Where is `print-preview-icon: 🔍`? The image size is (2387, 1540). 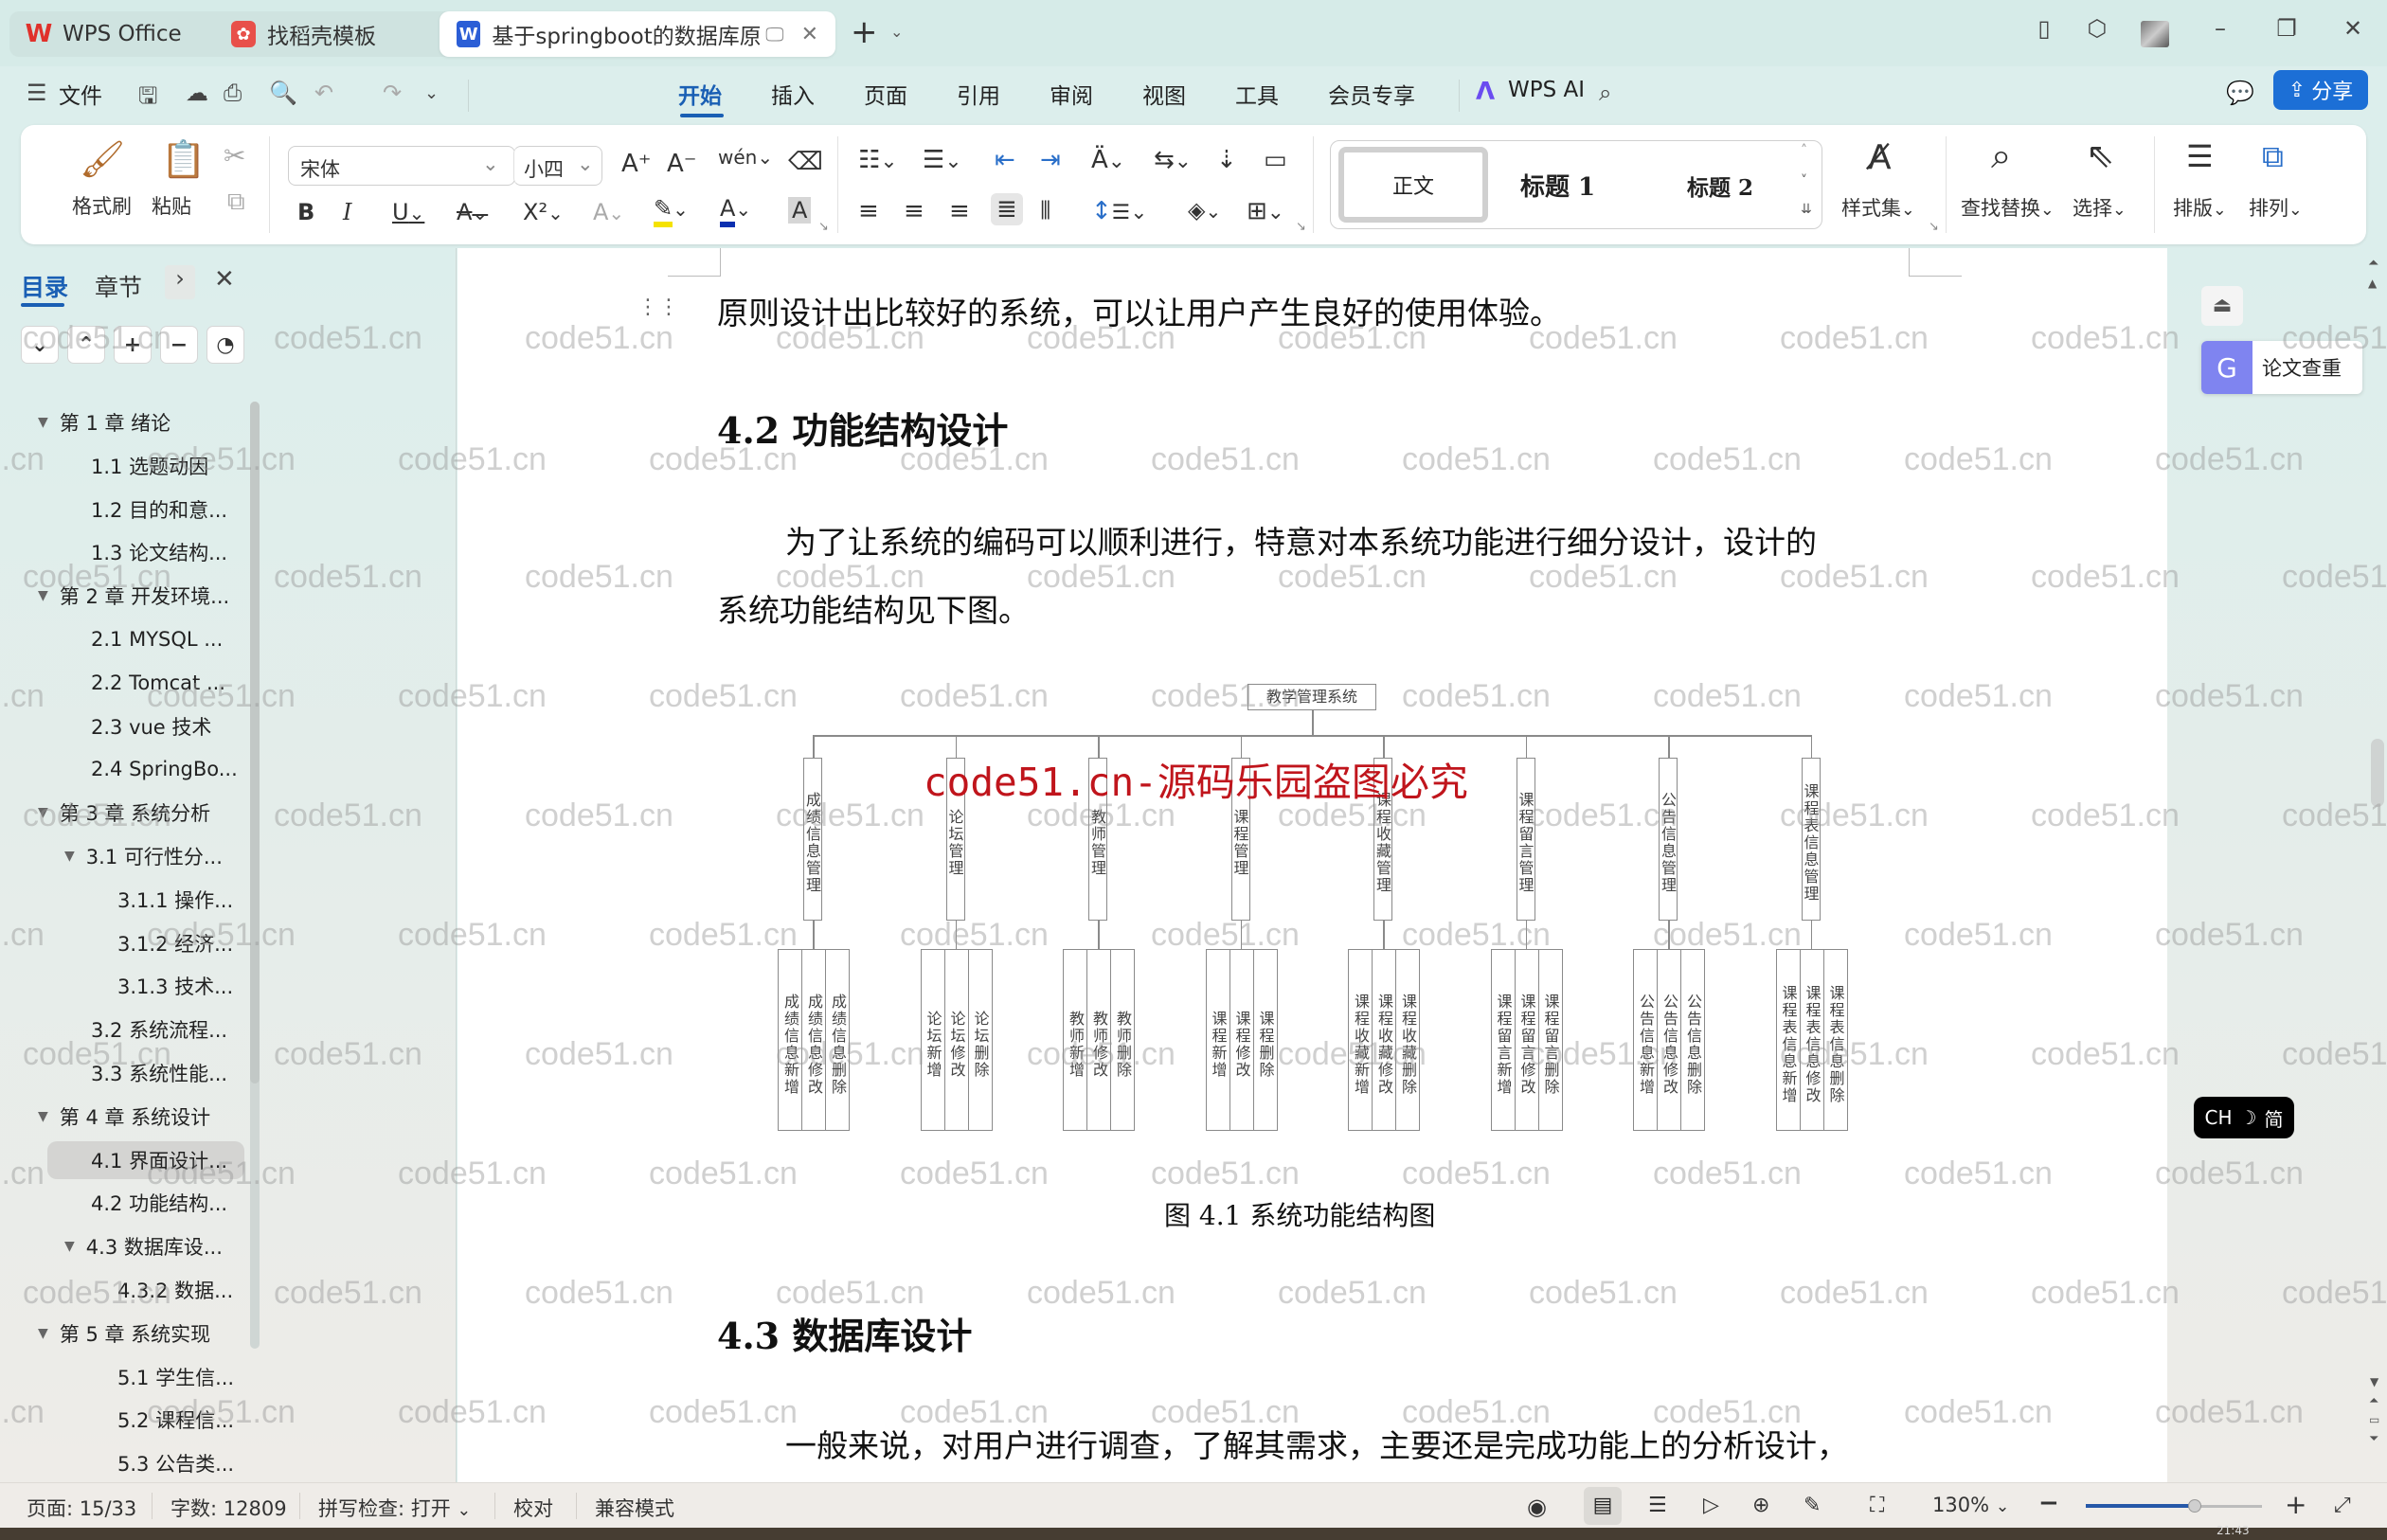
print-preview-icon: 🔍 is located at coordinates (283, 93).